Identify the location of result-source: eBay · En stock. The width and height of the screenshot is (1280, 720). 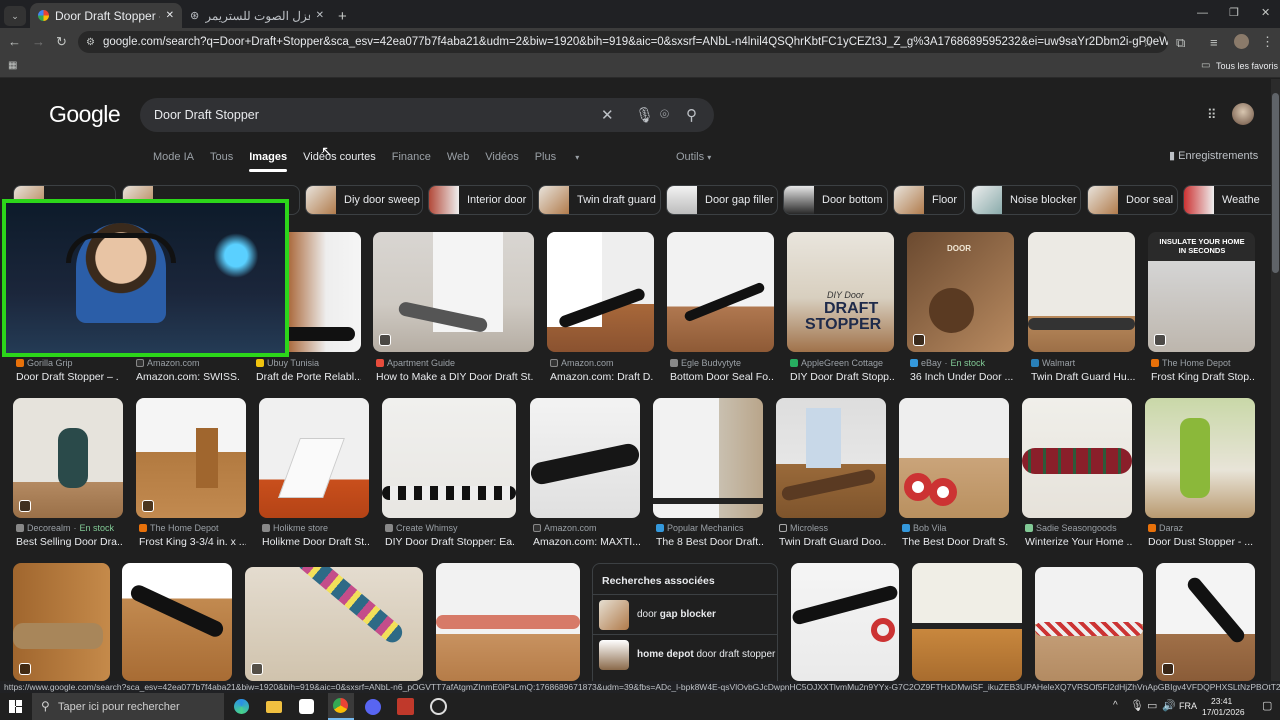
(962, 363).